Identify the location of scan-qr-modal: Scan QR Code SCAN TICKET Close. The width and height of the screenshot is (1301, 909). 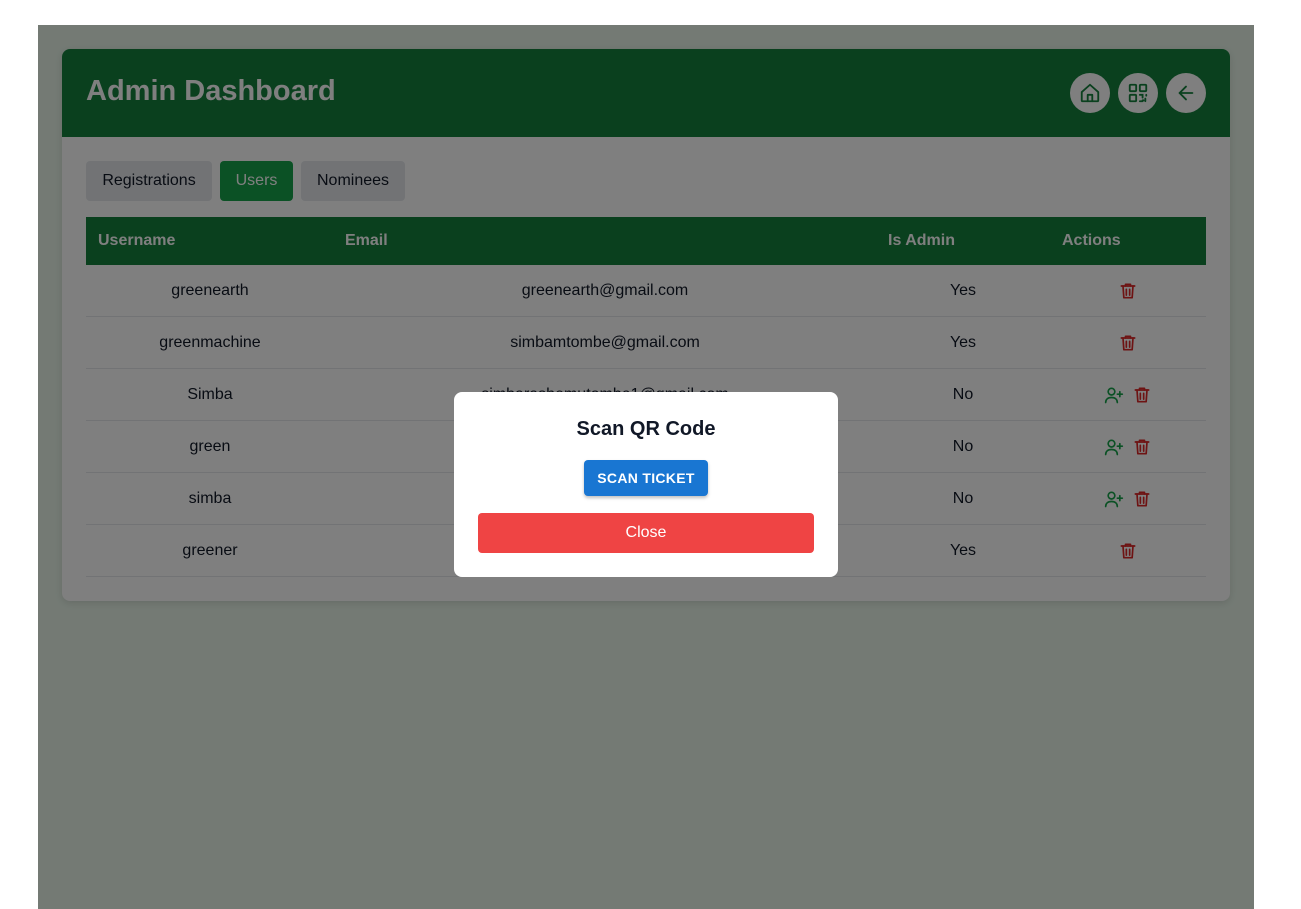
(646, 484).